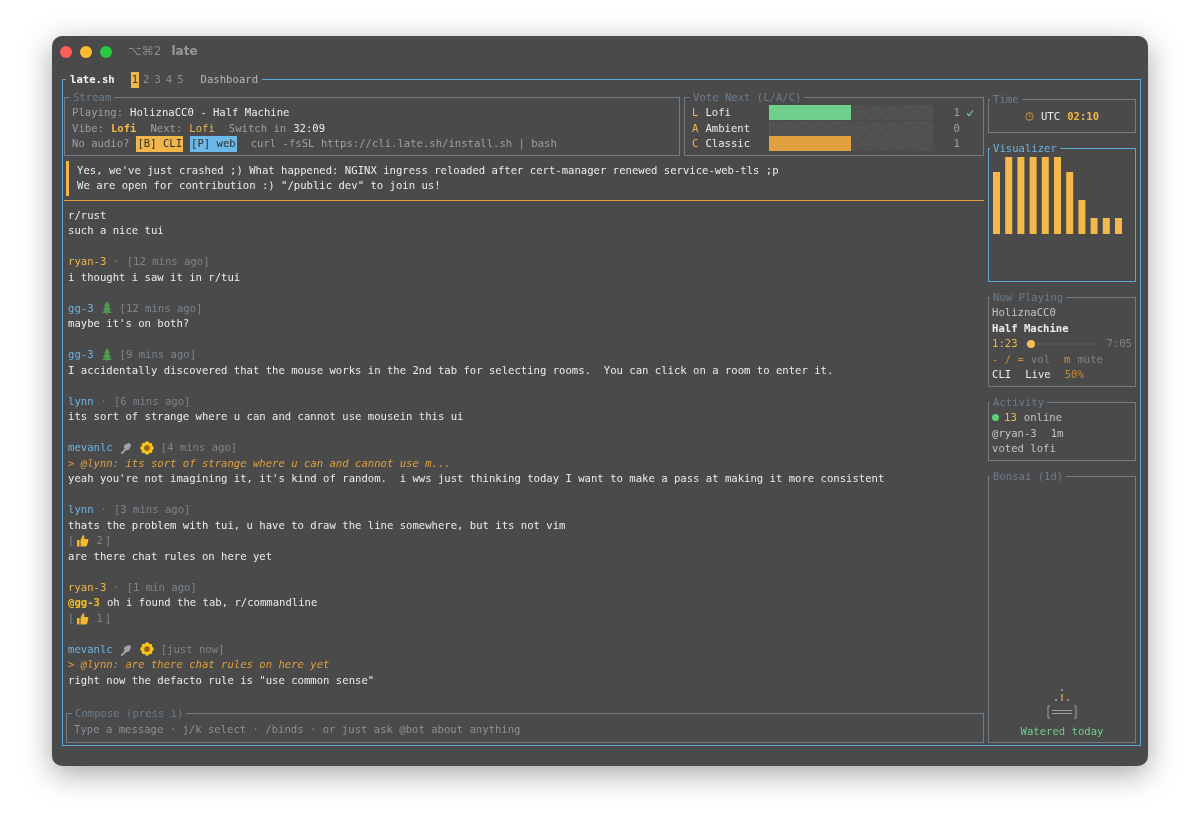 This screenshot has width=1200, height=836. What do you see at coordinates (129, 323) in the screenshot?
I see `message-text: maybe it's on both?` at bounding box center [129, 323].